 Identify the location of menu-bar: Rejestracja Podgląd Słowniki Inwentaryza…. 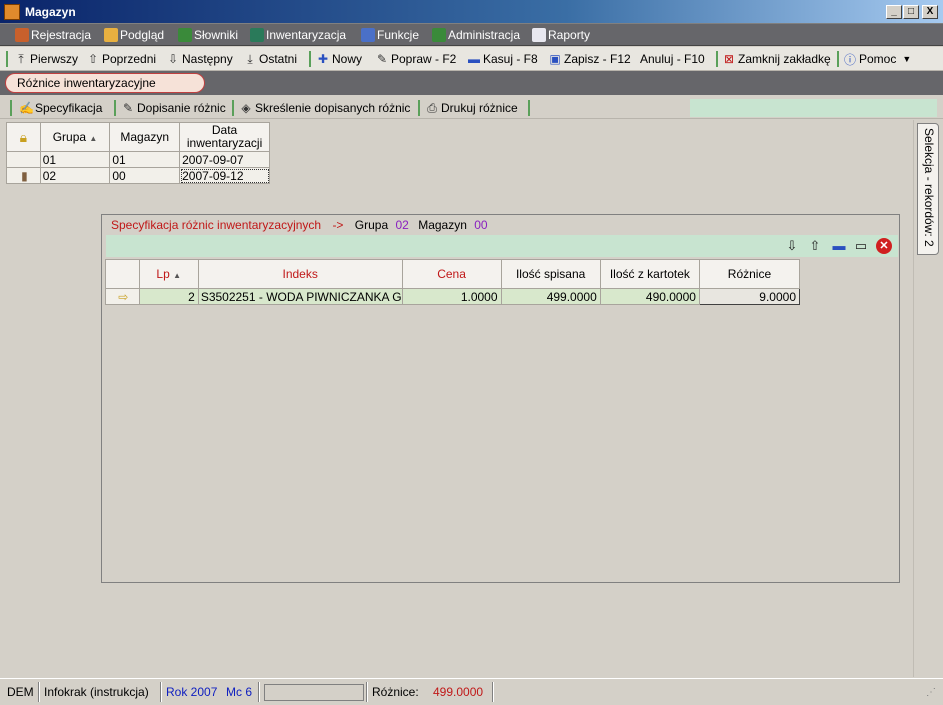
(471, 35).